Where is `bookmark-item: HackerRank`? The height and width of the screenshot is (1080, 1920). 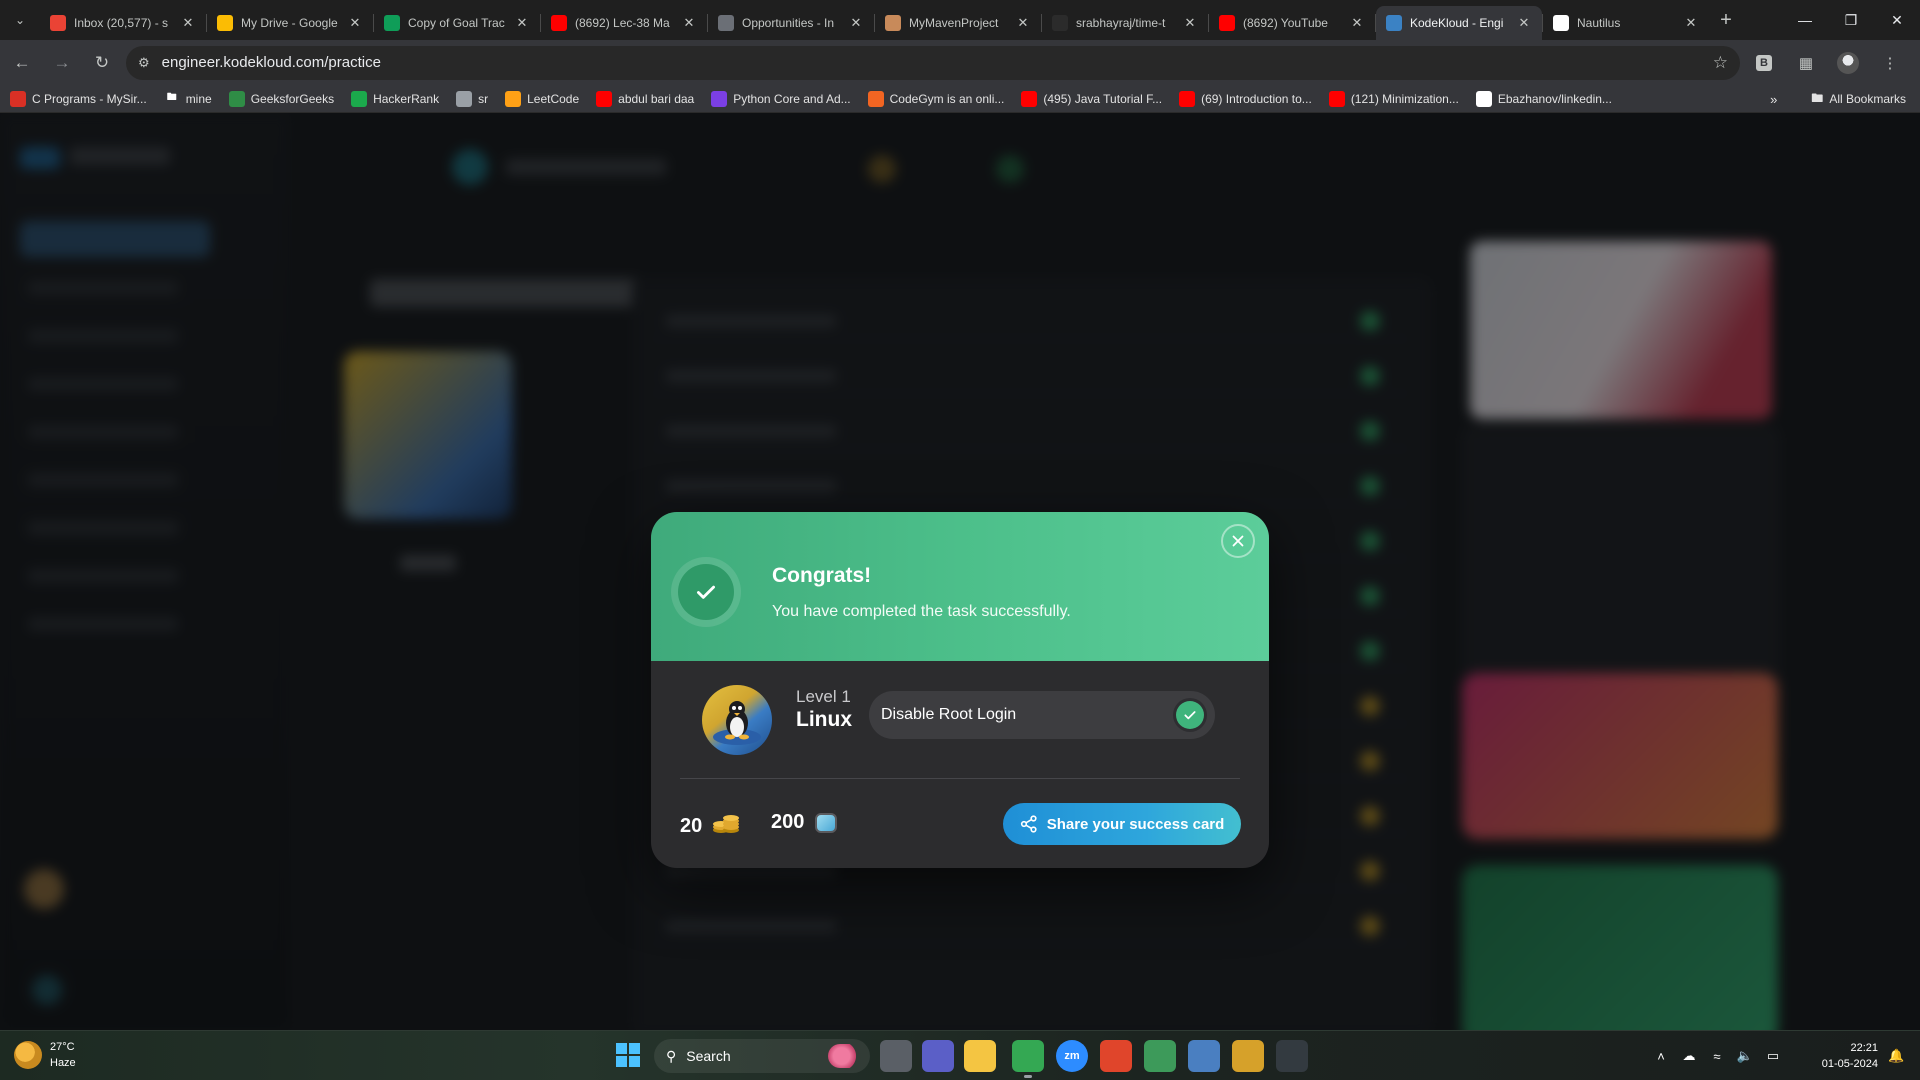
bookmark-item: HackerRank is located at coordinates (395, 98).